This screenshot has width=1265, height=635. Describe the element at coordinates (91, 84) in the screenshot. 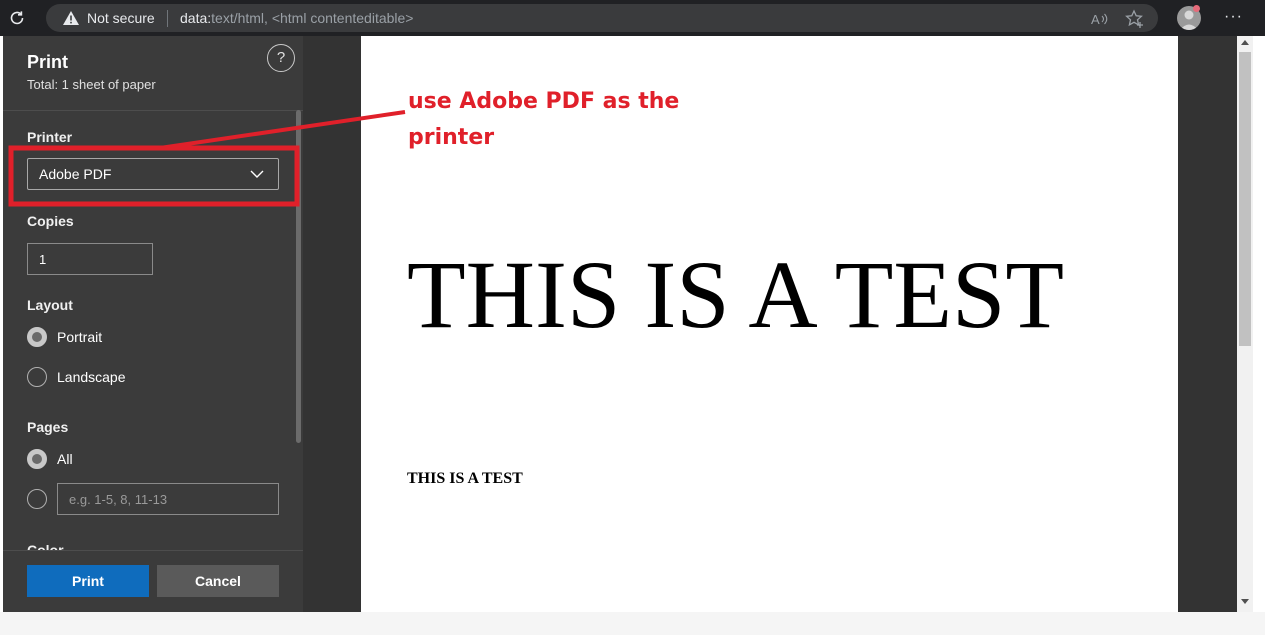

I see `sheet-count: Total: 1 sheet of paper` at that location.